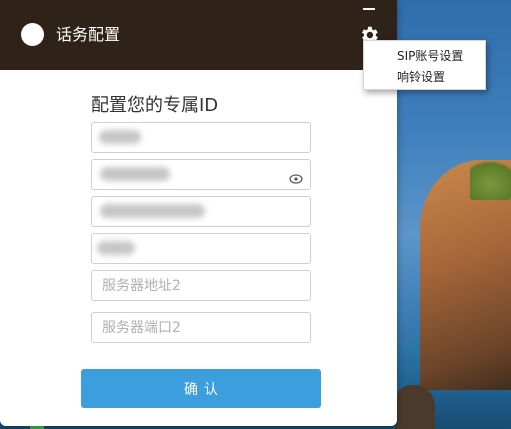  What do you see at coordinates (155, 105) in the screenshot?
I see `page-title: 配置您的专属ID` at bounding box center [155, 105].